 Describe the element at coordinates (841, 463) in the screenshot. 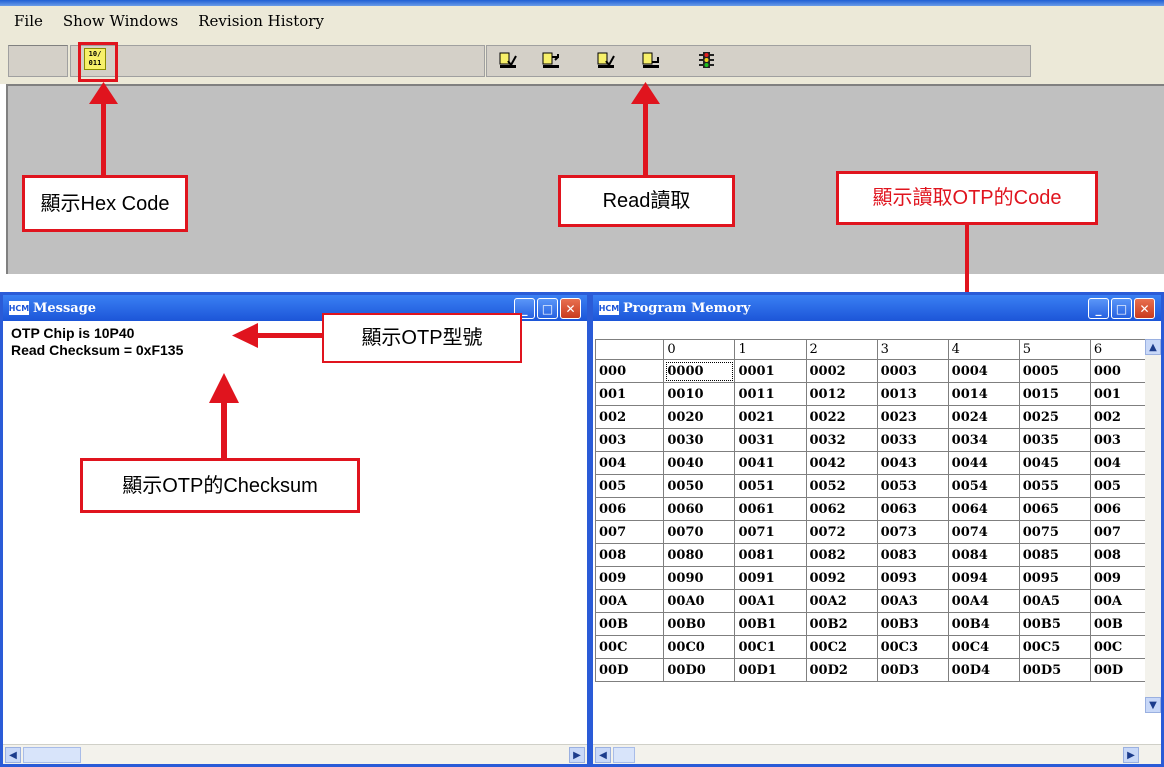

I see `memory-cell: 0042` at that location.